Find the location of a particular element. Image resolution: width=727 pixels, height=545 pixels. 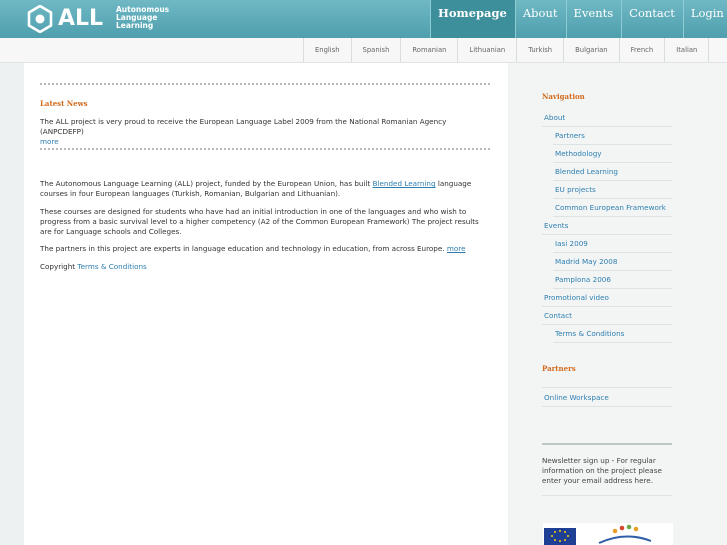

copyright-text: Copyright is located at coordinates (58, 266).